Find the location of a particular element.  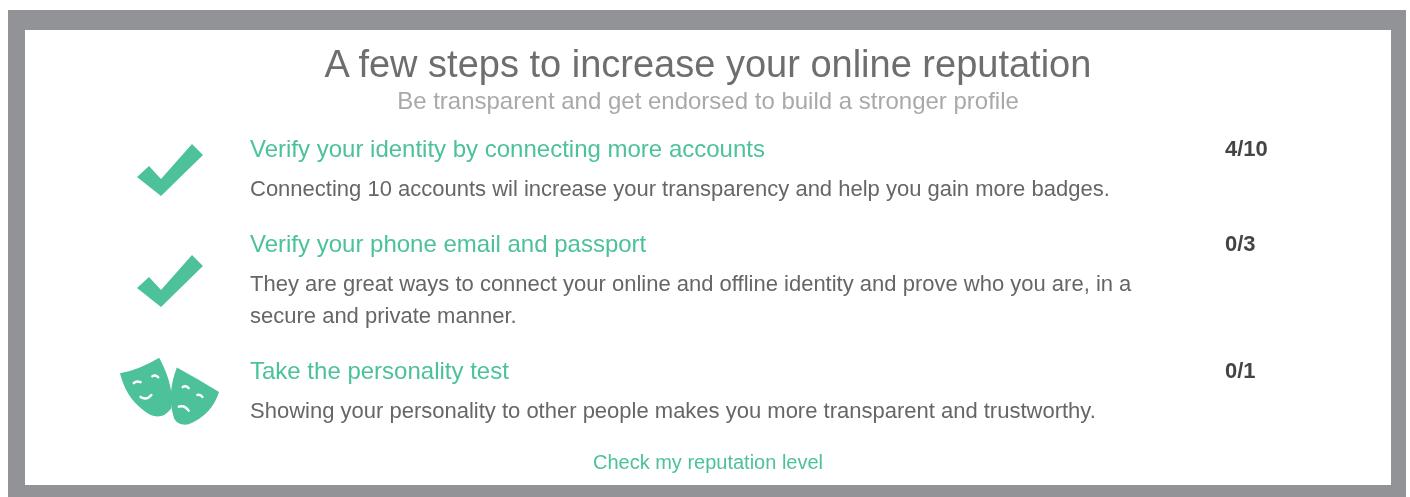

theater-masks-icon is located at coordinates (170, 391).